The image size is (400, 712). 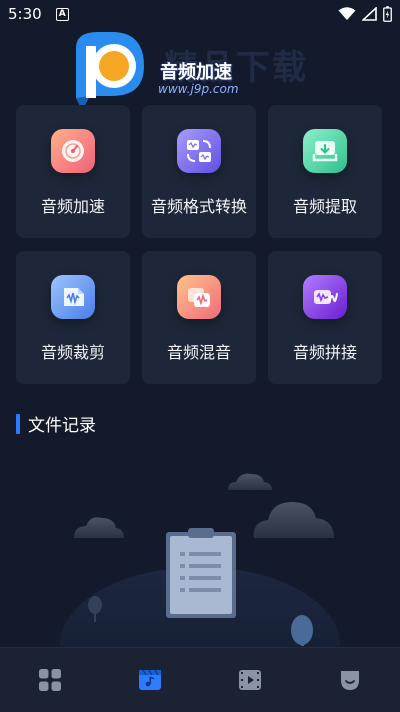 What do you see at coordinates (387, 14) in the screenshot?
I see `battery-icon` at bounding box center [387, 14].